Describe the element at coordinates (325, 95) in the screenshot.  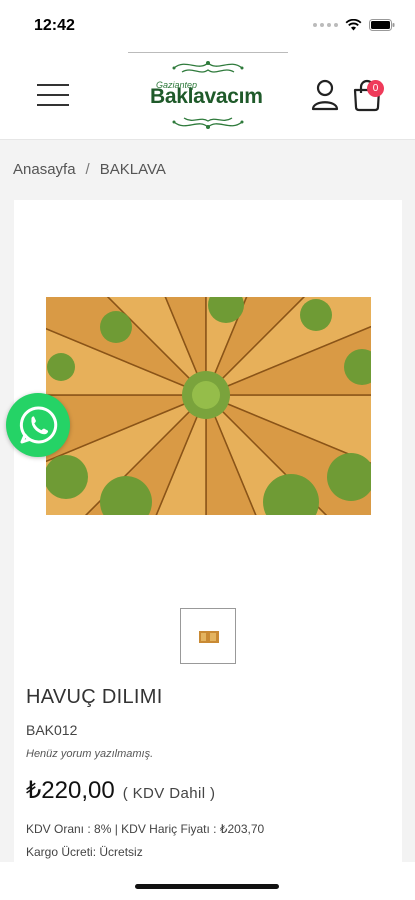
I see `user-icon` at that location.